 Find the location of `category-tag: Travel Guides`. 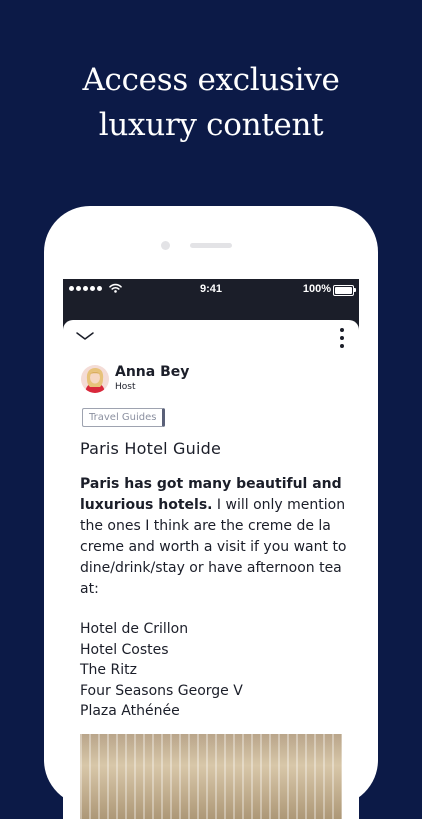

category-tag: Travel Guides is located at coordinates (124, 417).